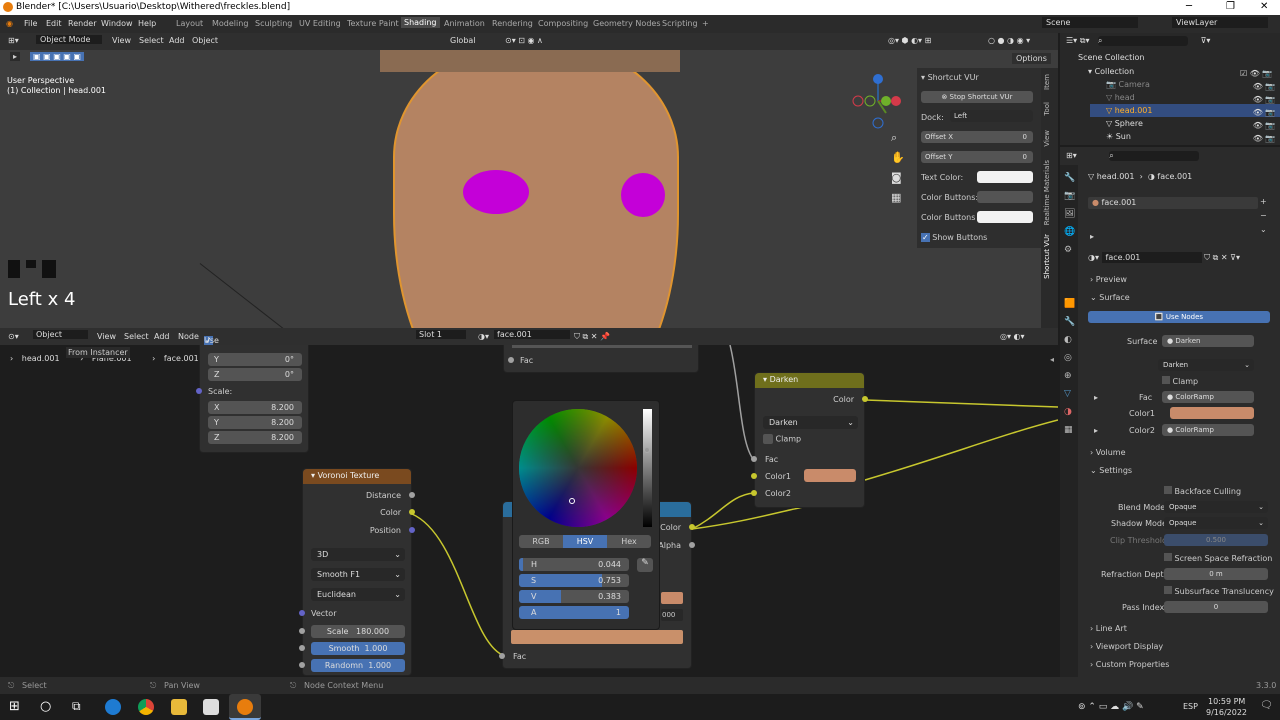 Image resolution: width=1280 pixels, height=720 pixels. Describe the element at coordinates (357, 476) in the screenshot. I see `voronoi-node-header: ▾ Voronoi Texture` at that location.